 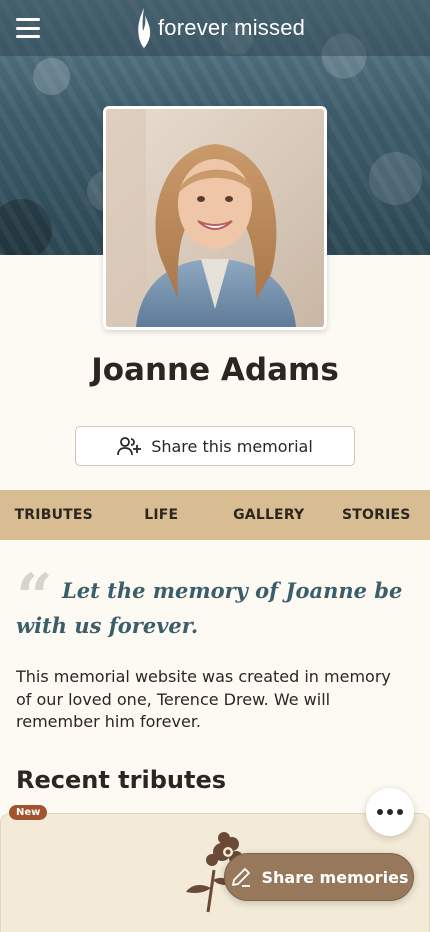 What do you see at coordinates (269, 515) in the screenshot?
I see `tab-gallery: GALLERY` at bounding box center [269, 515].